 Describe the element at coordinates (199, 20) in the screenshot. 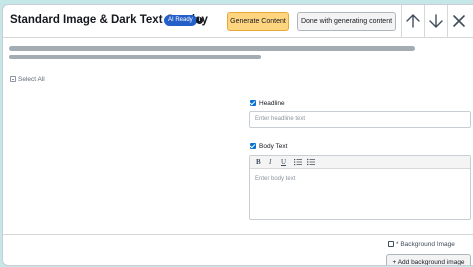

I see `info-icon: i` at that location.